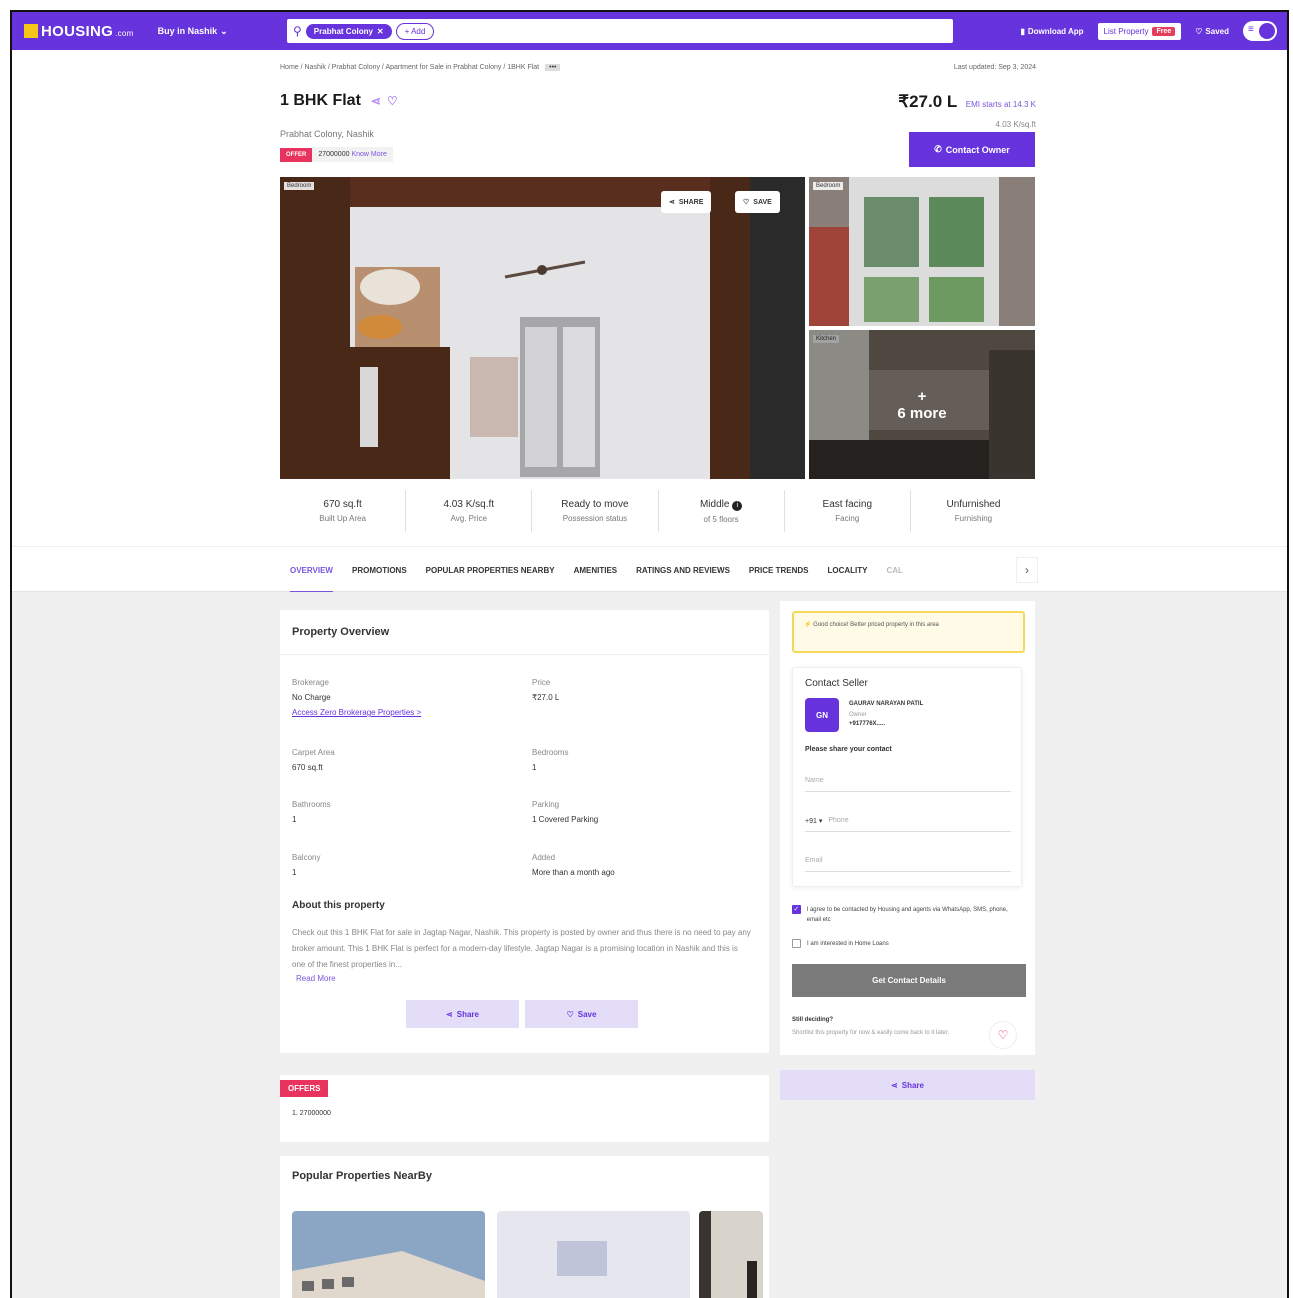 The height and width of the screenshot is (1298, 1293). I want to click on window-photo-illustration, so click(922, 251).